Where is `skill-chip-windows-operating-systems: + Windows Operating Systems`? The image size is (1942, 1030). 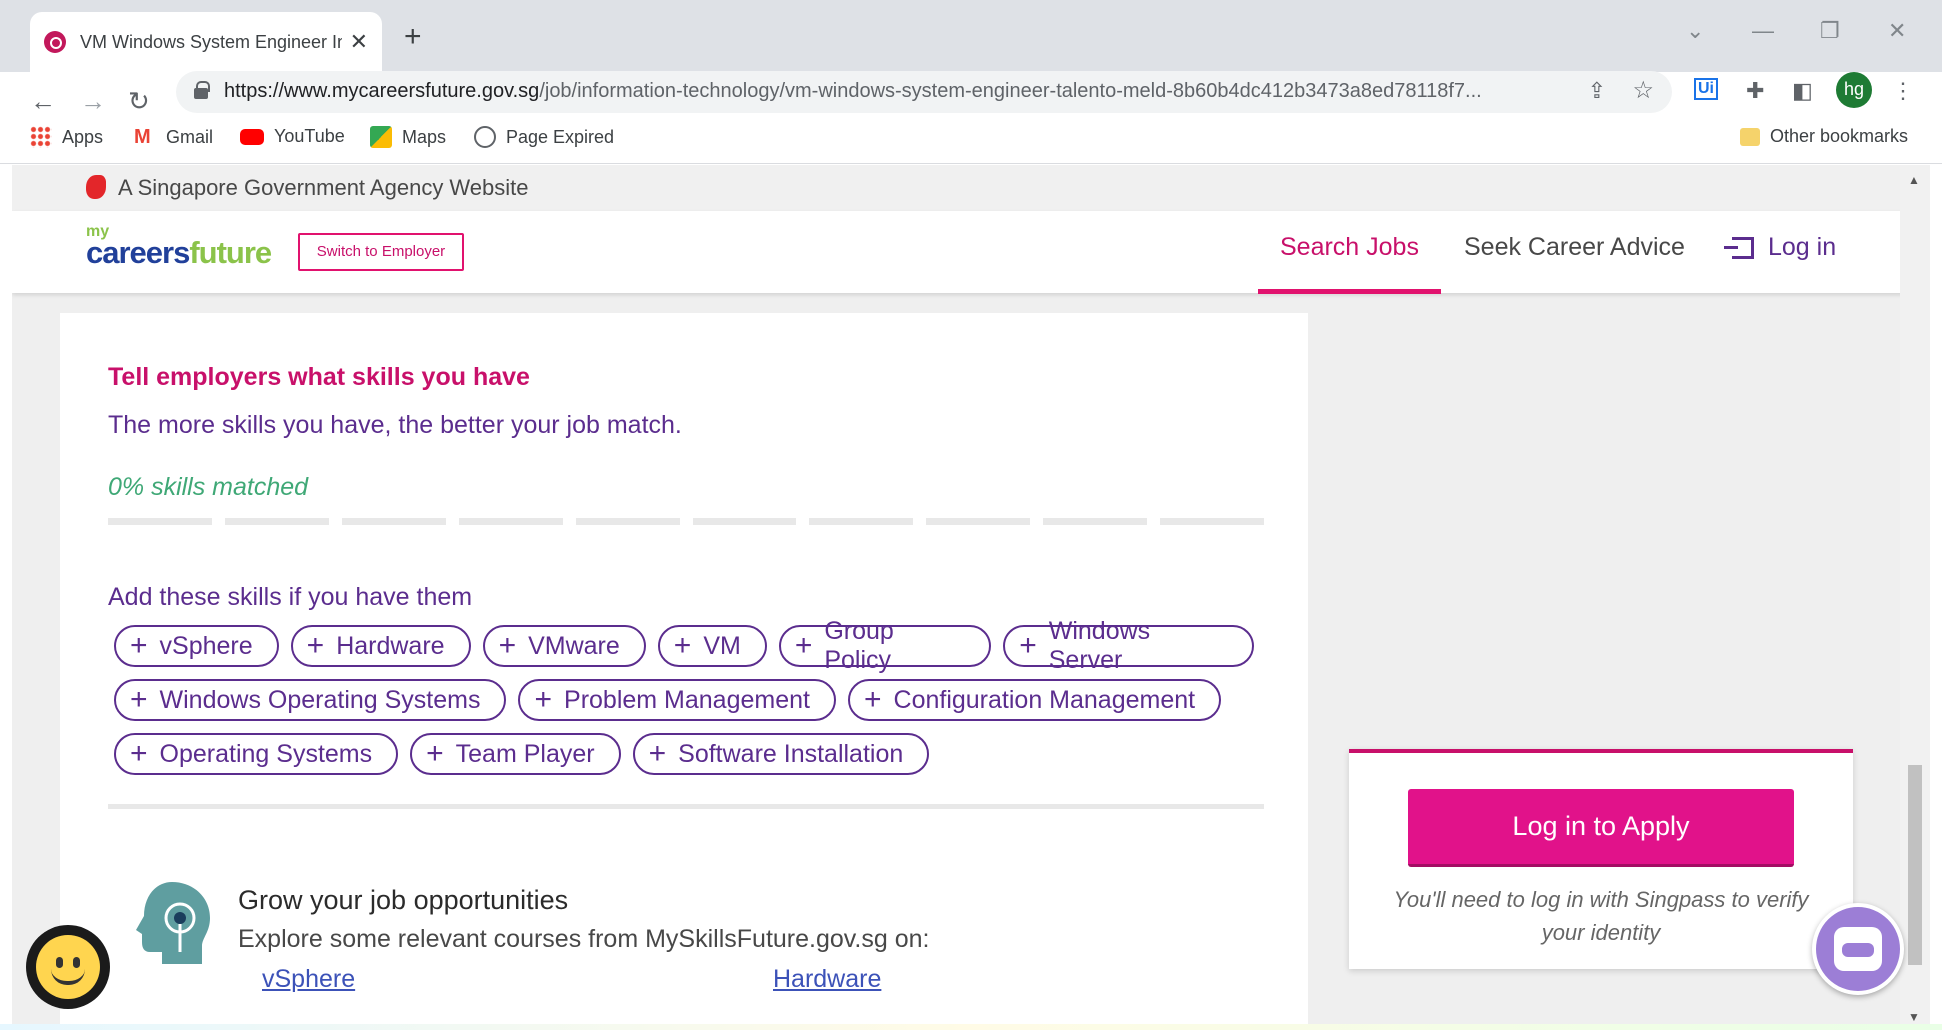 skill-chip-windows-operating-systems: + Windows Operating Systems is located at coordinates (310, 700).